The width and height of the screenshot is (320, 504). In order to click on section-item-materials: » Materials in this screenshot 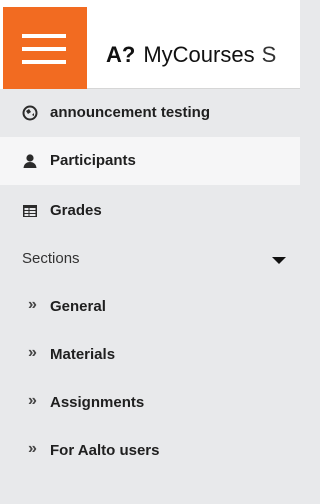, I will do `click(150, 355)`.